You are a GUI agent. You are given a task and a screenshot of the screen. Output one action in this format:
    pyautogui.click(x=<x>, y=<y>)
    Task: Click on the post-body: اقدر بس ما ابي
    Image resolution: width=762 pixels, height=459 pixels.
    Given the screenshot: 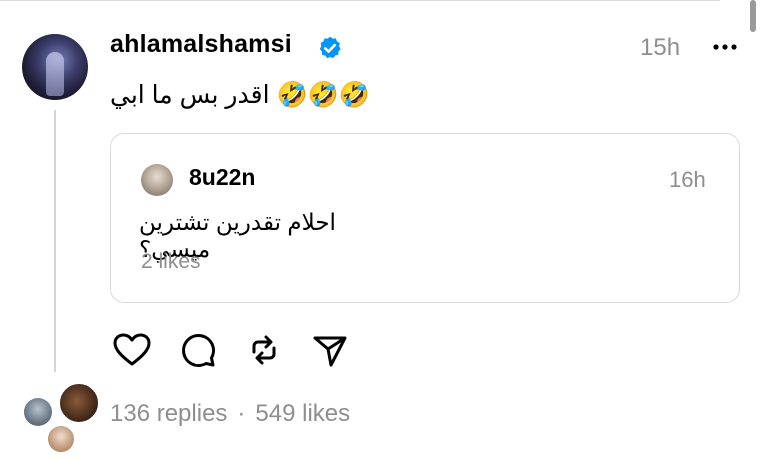 What is the action you would take?
    pyautogui.click(x=190, y=95)
    